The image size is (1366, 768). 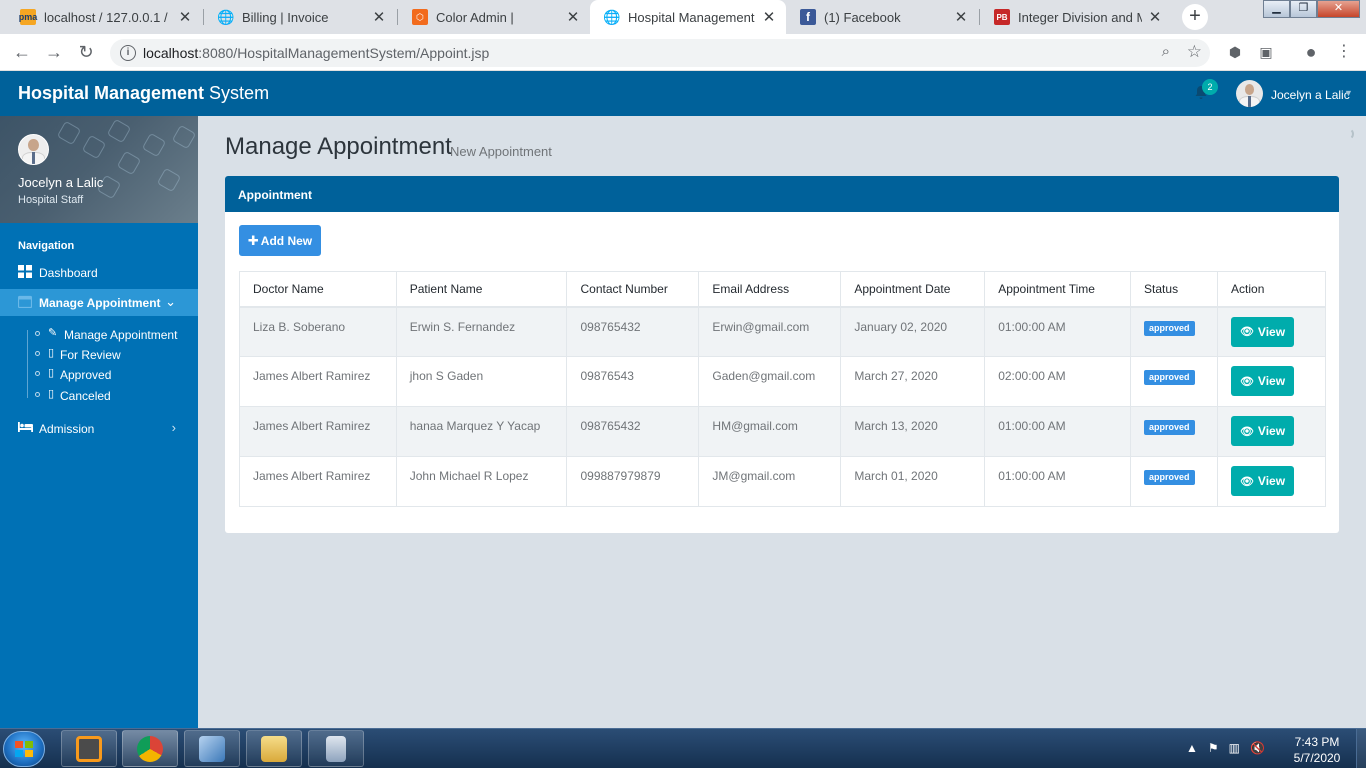 What do you see at coordinates (1338, 9) in the screenshot?
I see `close-window-button: ✕` at bounding box center [1338, 9].